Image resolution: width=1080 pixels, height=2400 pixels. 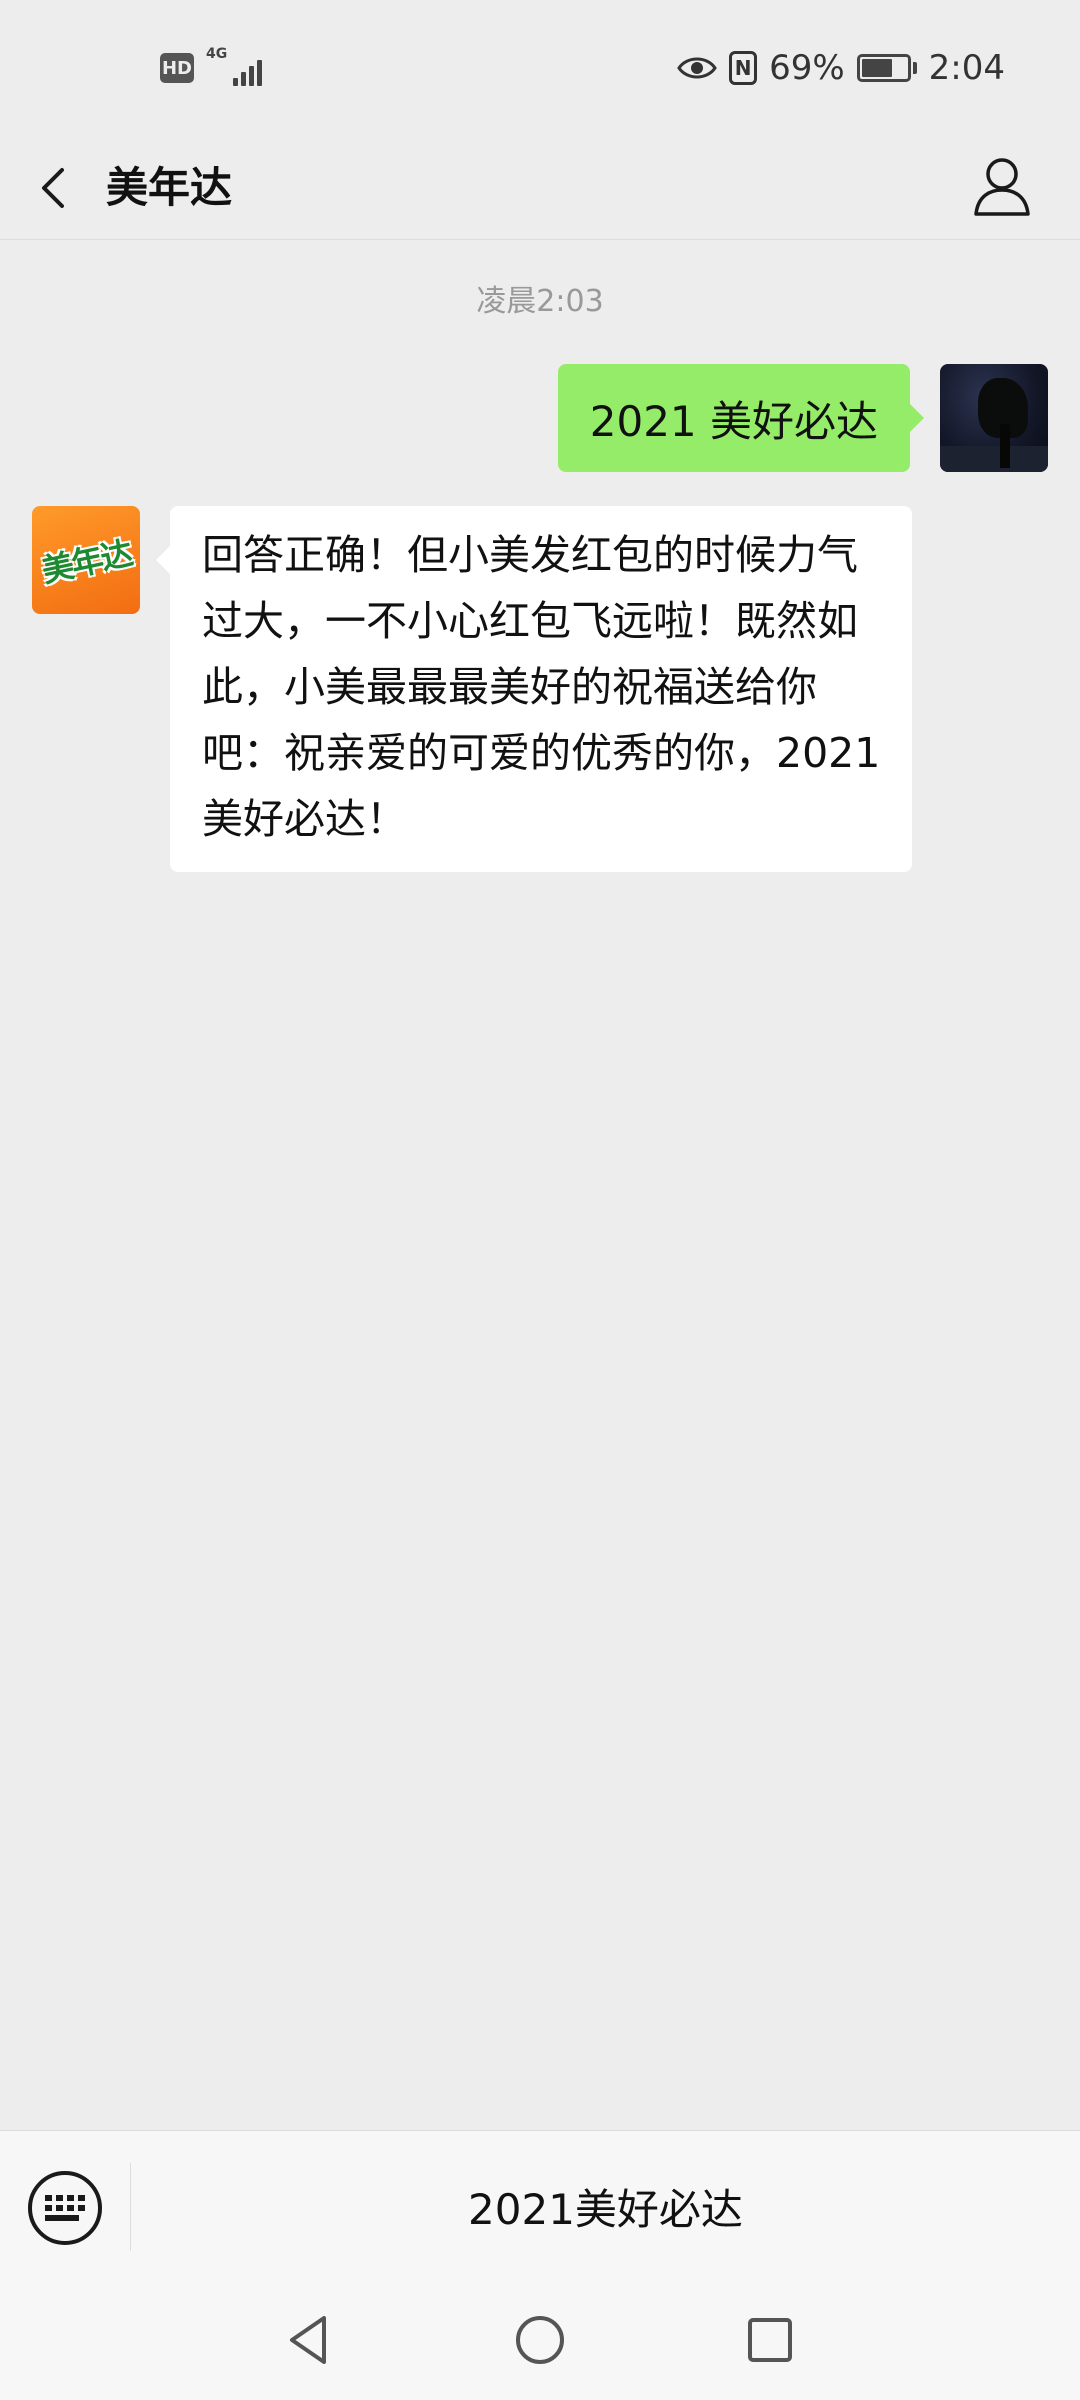 What do you see at coordinates (697, 68) in the screenshot?
I see `eye-icon` at bounding box center [697, 68].